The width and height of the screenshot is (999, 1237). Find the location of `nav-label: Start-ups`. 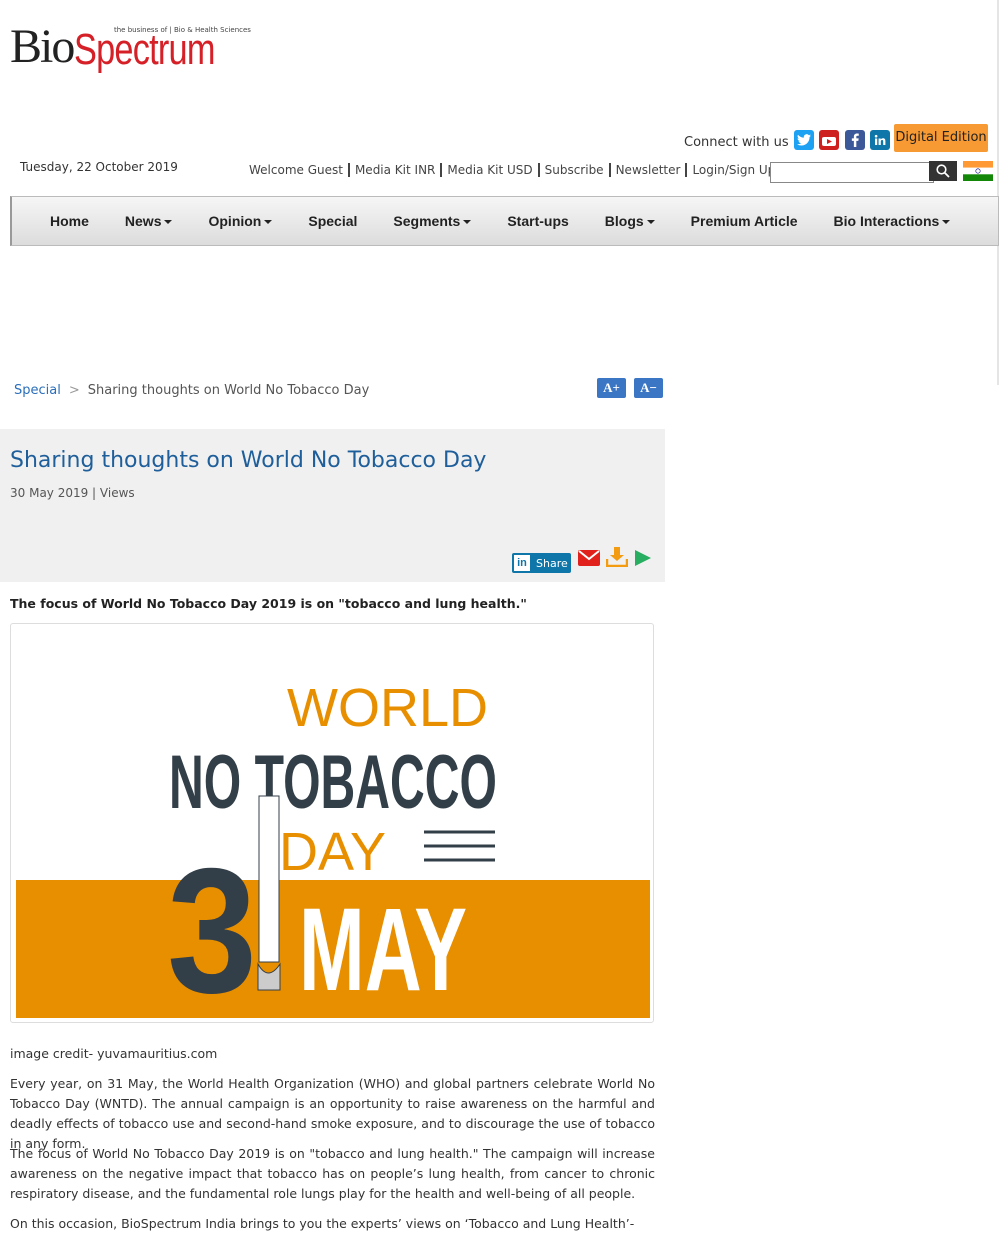

nav-label: Start-ups is located at coordinates (538, 221).